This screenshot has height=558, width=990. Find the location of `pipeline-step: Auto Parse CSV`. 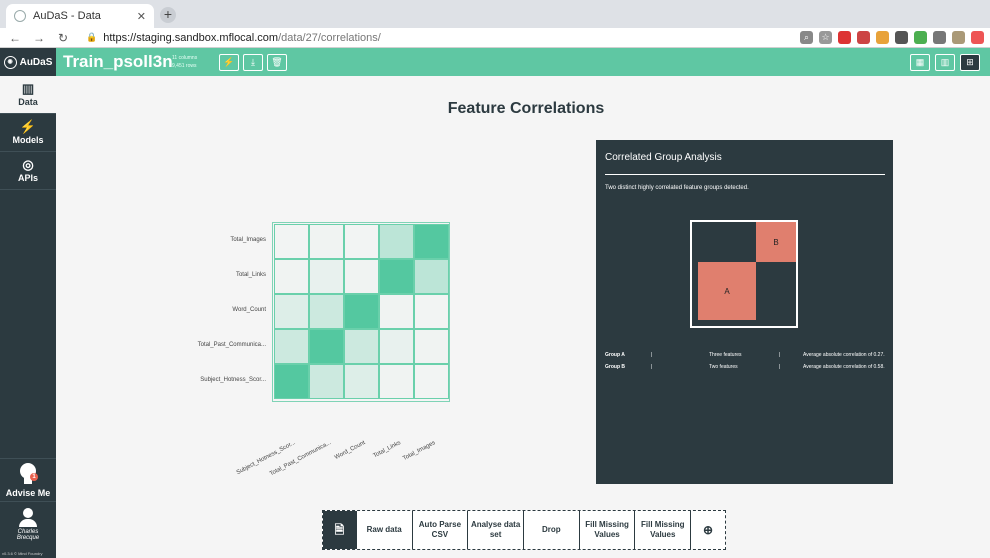

pipeline-step: Auto Parse CSV is located at coordinates (441, 530).